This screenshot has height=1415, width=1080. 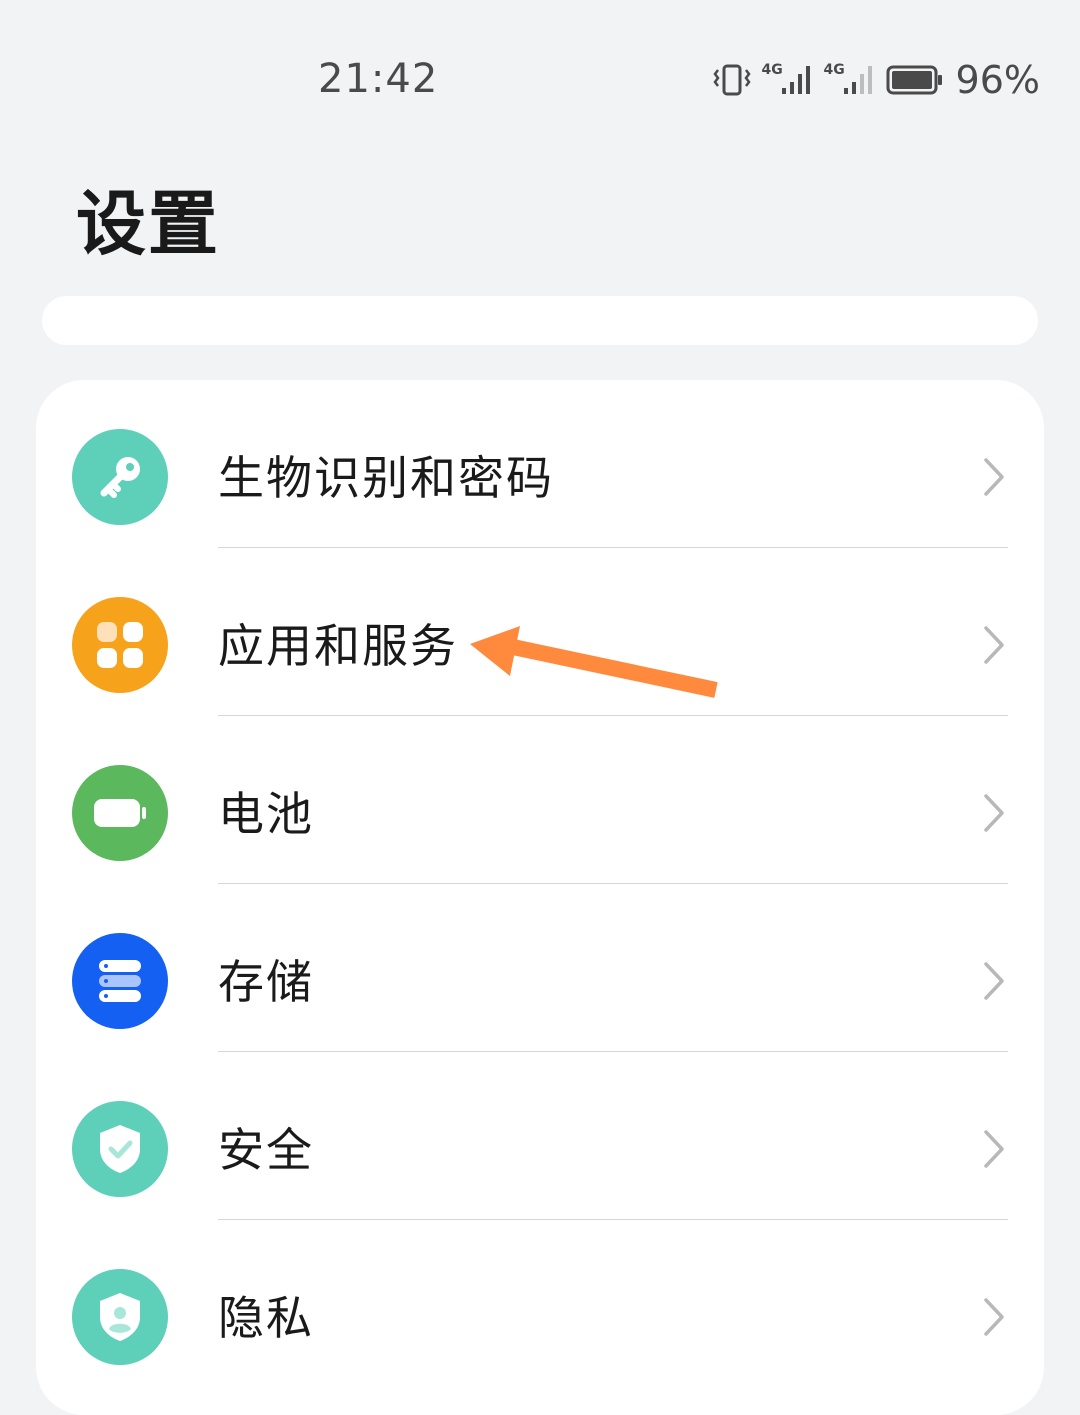 What do you see at coordinates (540, 65) in the screenshot?
I see `status-bar: 21:42 4G 4G 96%` at bounding box center [540, 65].